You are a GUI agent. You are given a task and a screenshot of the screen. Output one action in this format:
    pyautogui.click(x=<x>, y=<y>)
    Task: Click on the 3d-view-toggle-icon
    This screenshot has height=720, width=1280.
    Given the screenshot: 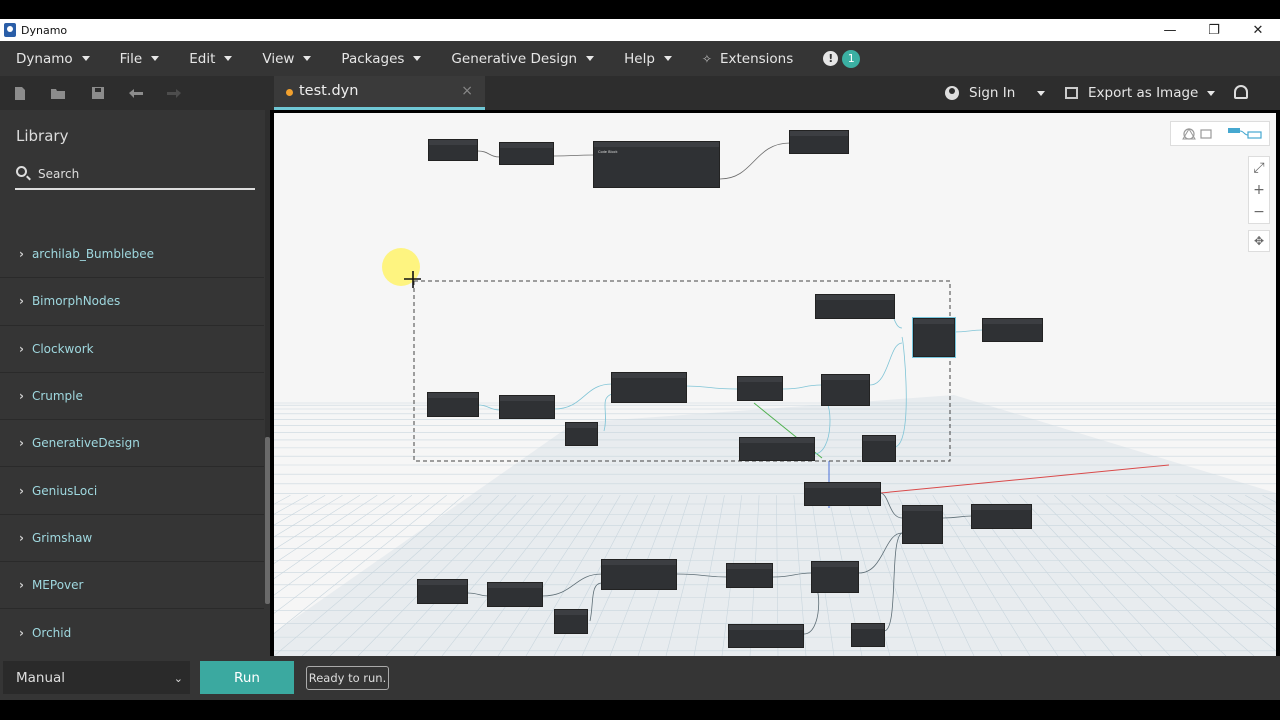 What is the action you would take?
    pyautogui.click(x=1197, y=134)
    